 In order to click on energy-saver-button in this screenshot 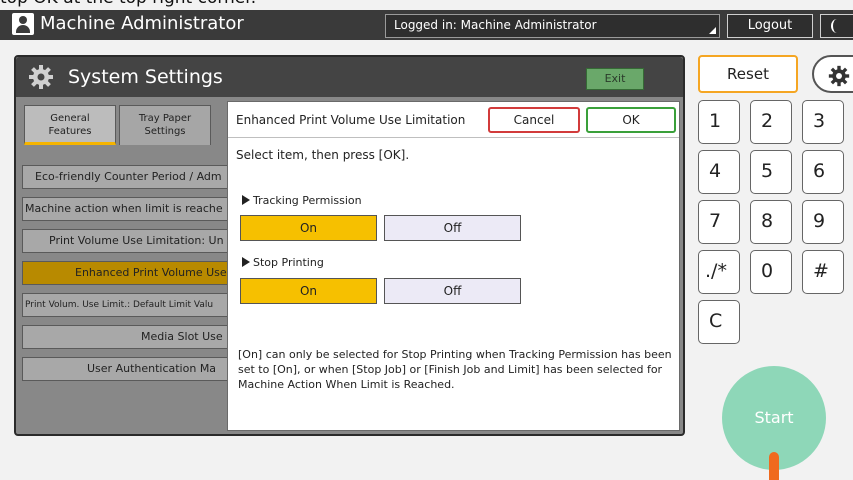, I will do `click(836, 26)`.